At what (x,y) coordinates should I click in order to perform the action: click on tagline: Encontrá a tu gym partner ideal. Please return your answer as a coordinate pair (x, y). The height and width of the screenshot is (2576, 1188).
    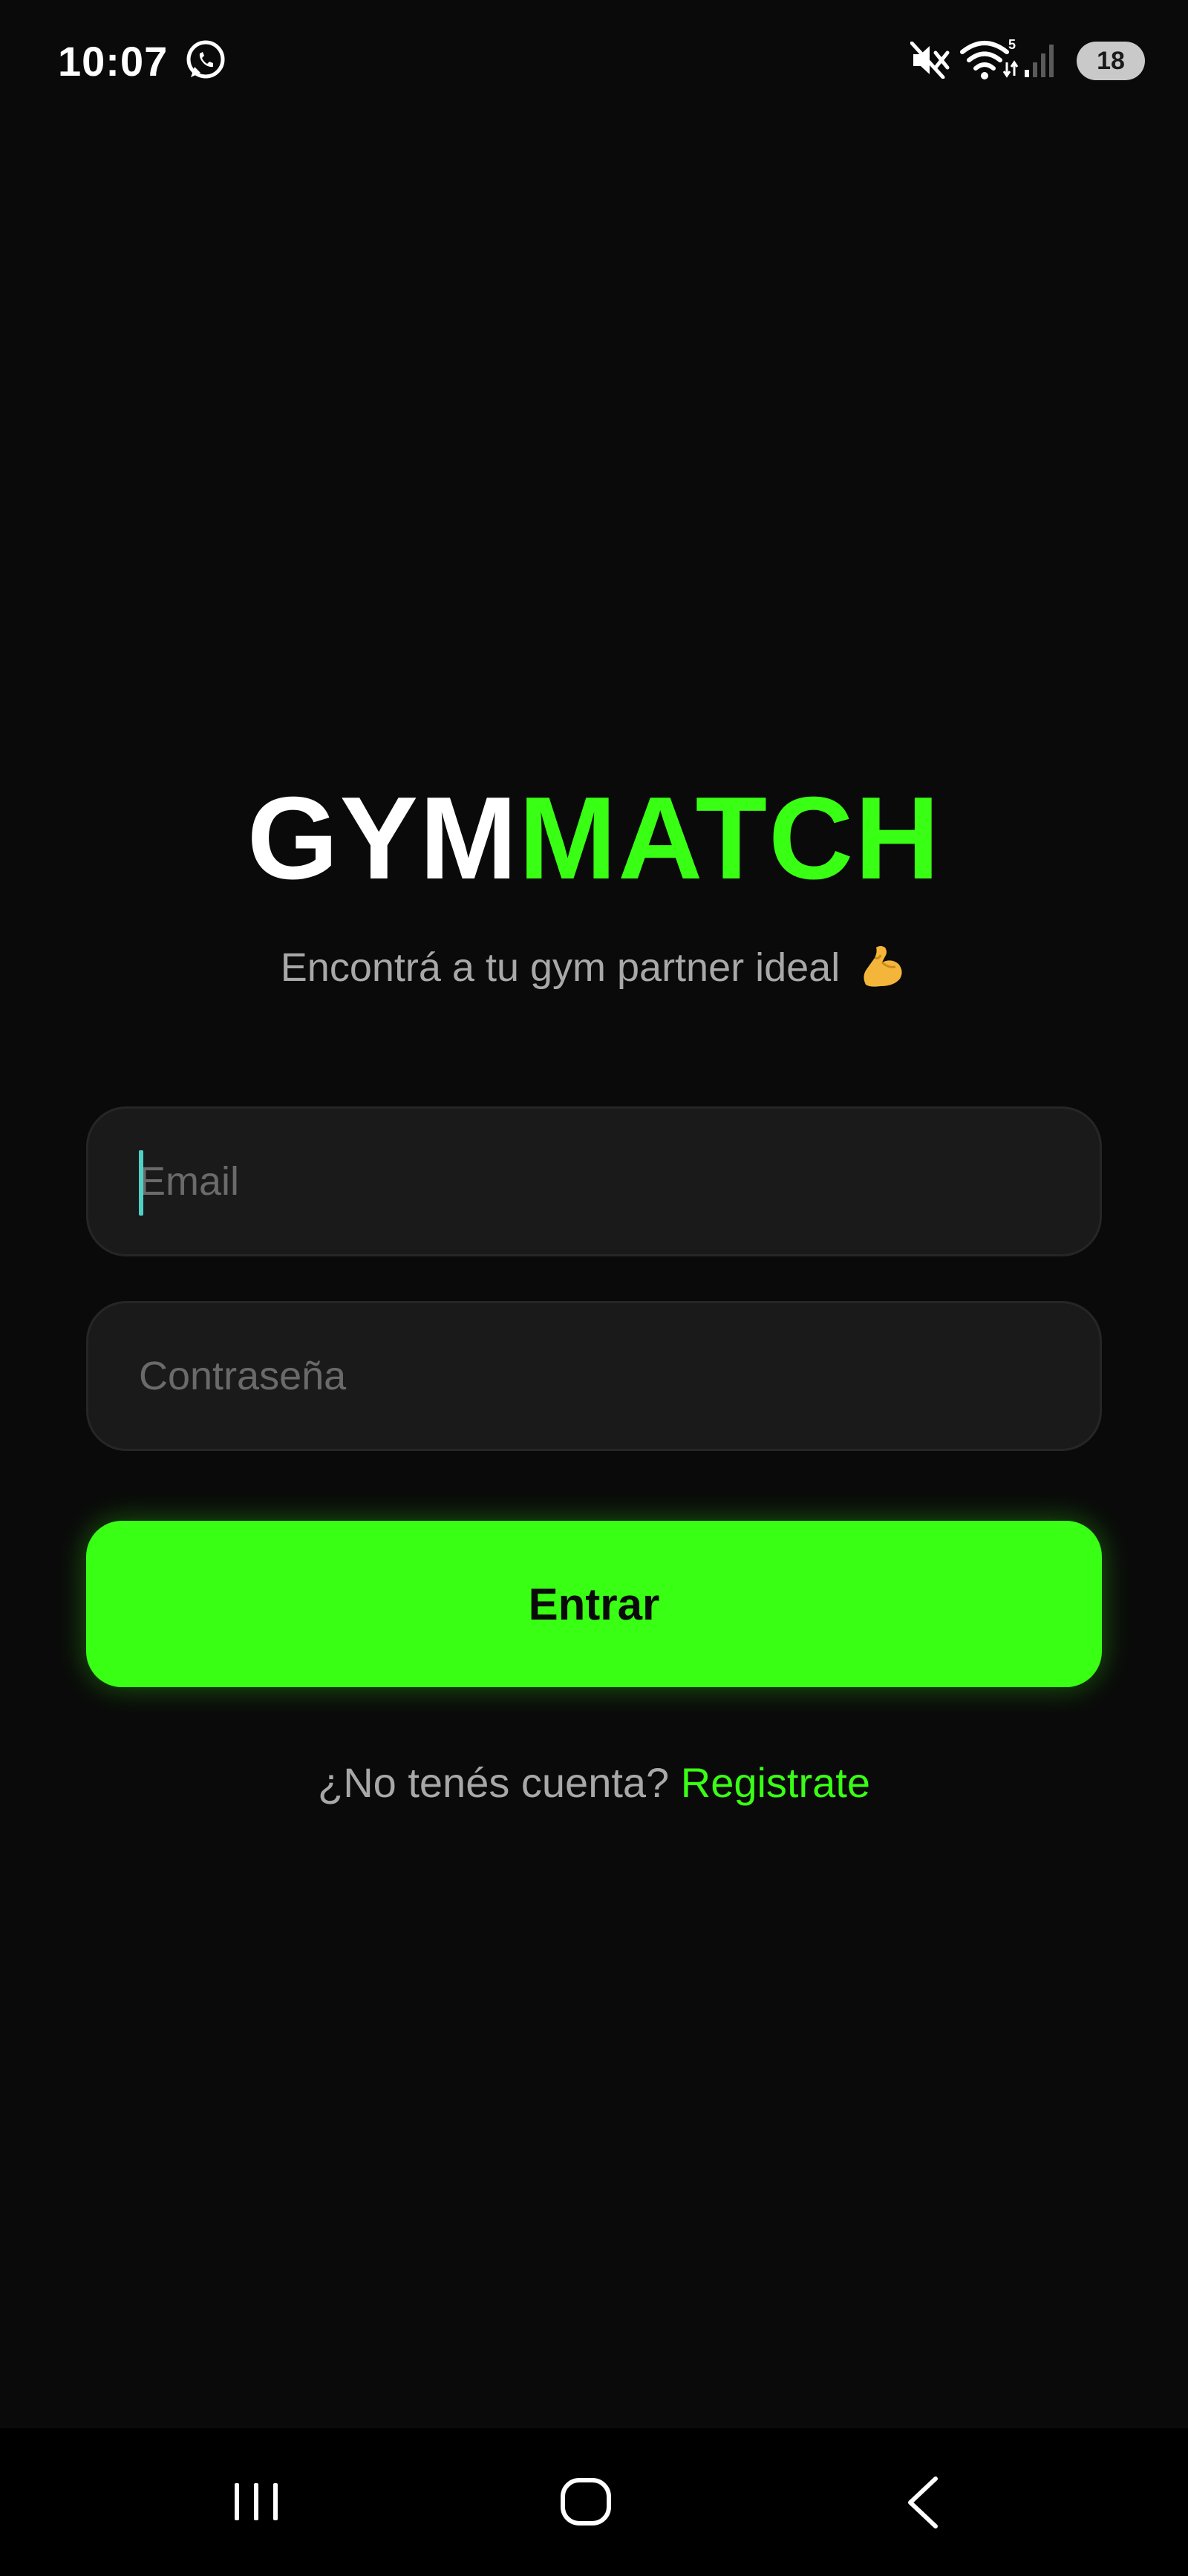
    Looking at the image, I should click on (594, 970).